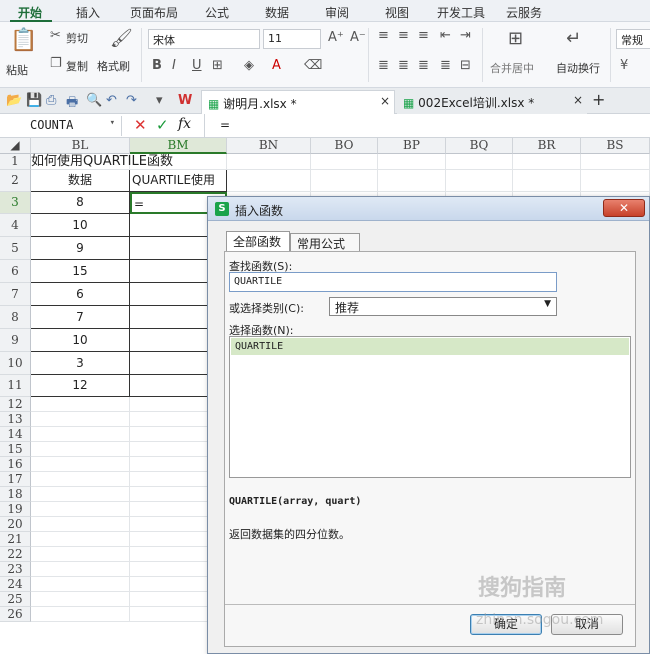 Image resolution: width=650 pixels, height=654 pixels. Describe the element at coordinates (15, 363) in the screenshot. I see `row-header: 10` at that location.